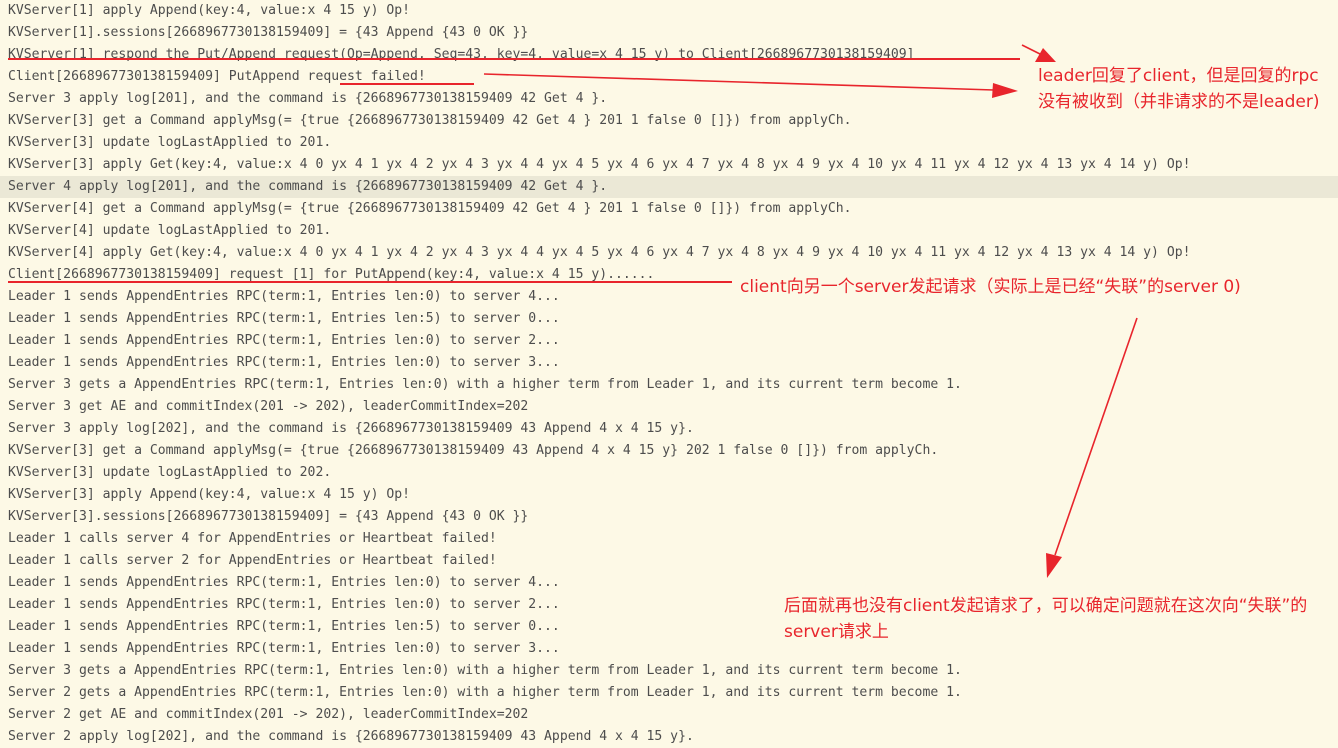 The height and width of the screenshot is (748, 1338). I want to click on arrow-to-annotation-1b, so click(739, 82).